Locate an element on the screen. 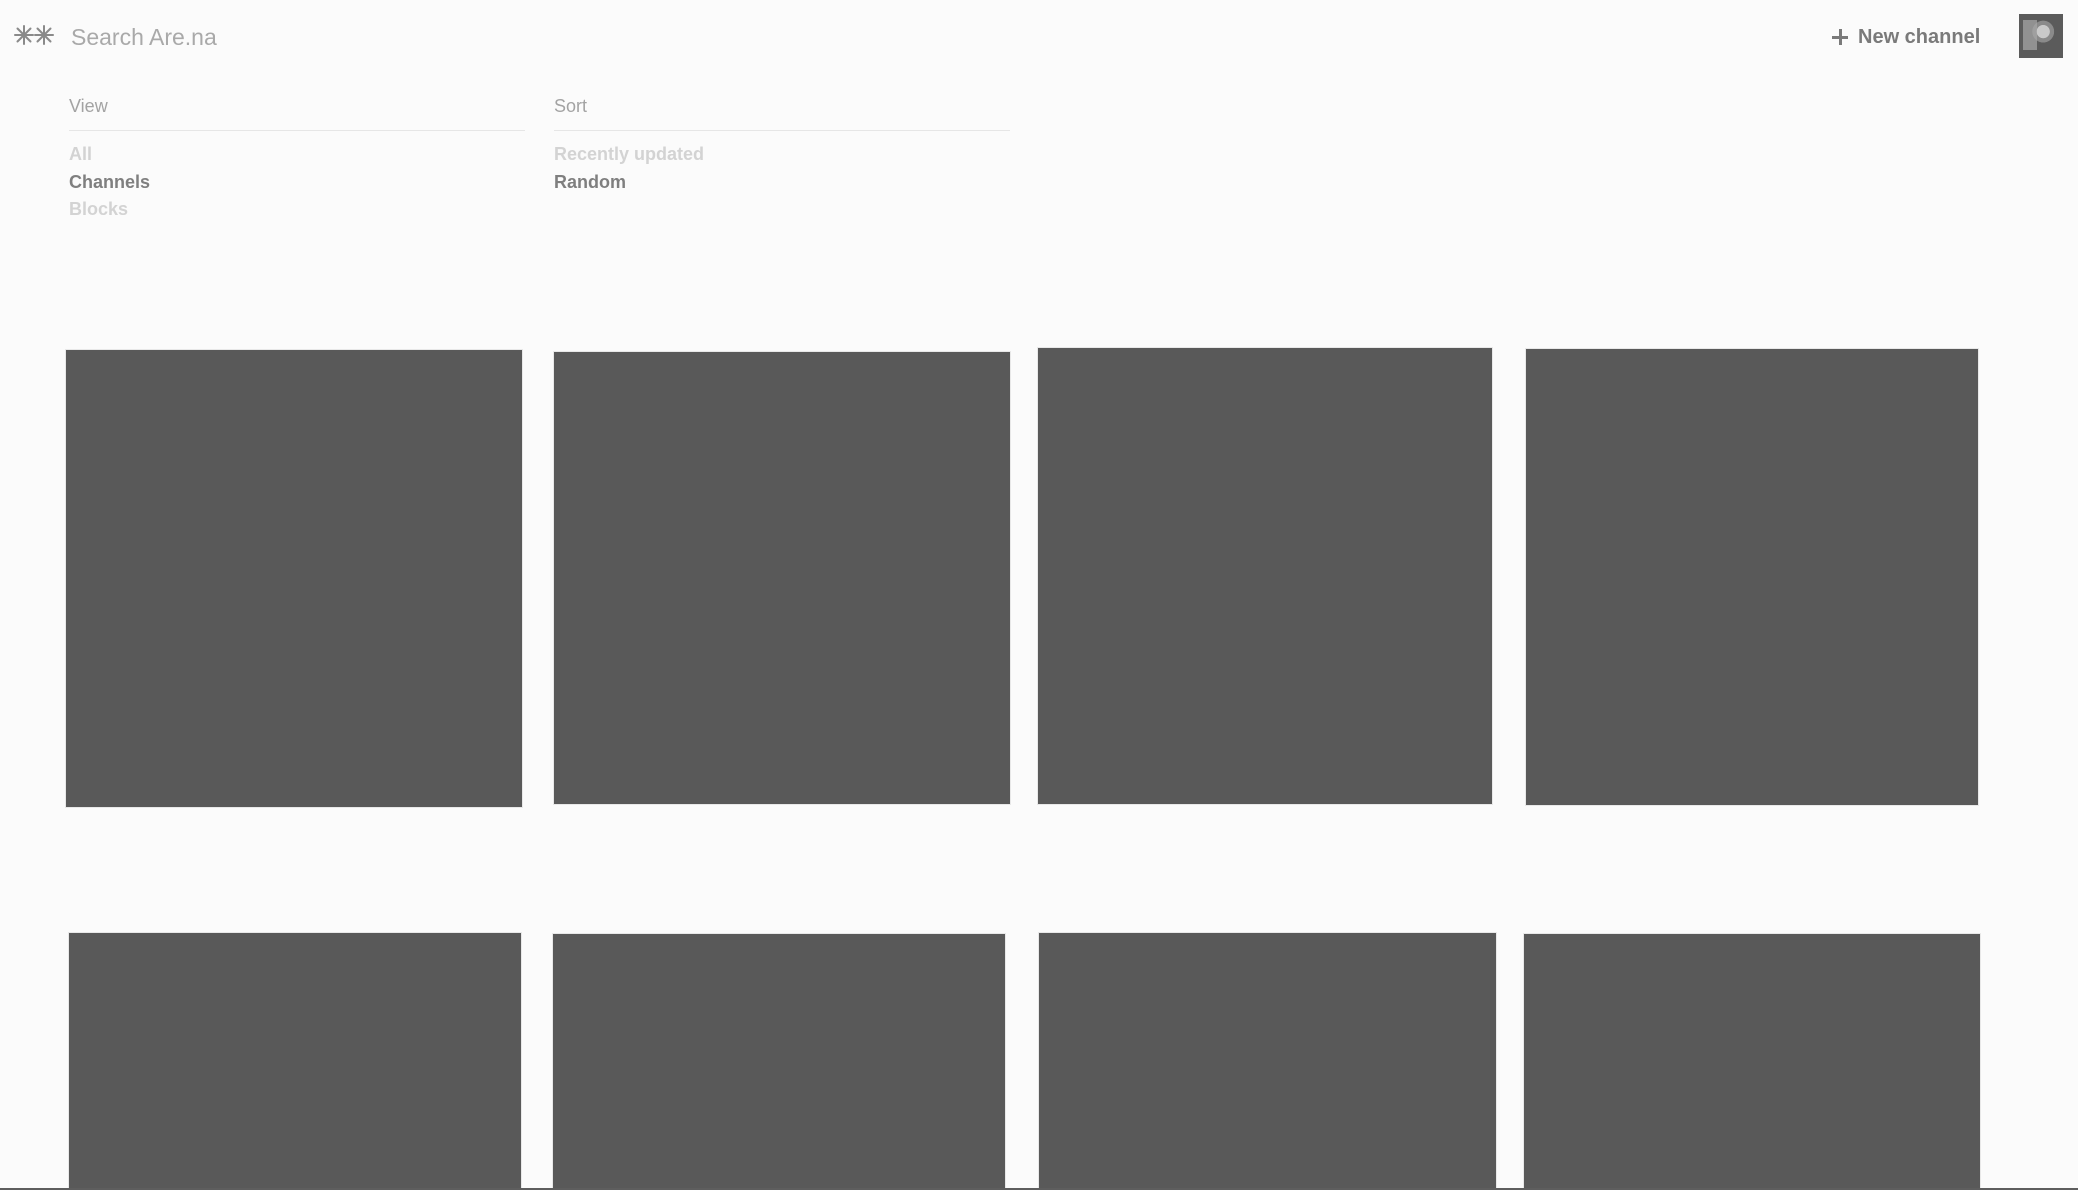 The width and height of the screenshot is (2078, 1190). arena-logo-icon is located at coordinates (34, 35).